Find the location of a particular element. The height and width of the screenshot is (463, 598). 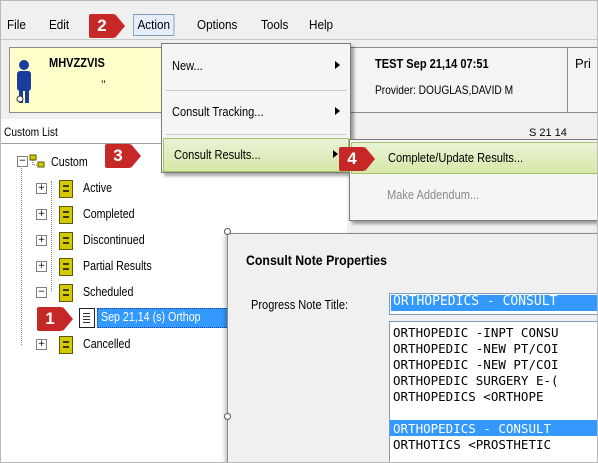

discontinued-folder-icon is located at coordinates (66, 241).